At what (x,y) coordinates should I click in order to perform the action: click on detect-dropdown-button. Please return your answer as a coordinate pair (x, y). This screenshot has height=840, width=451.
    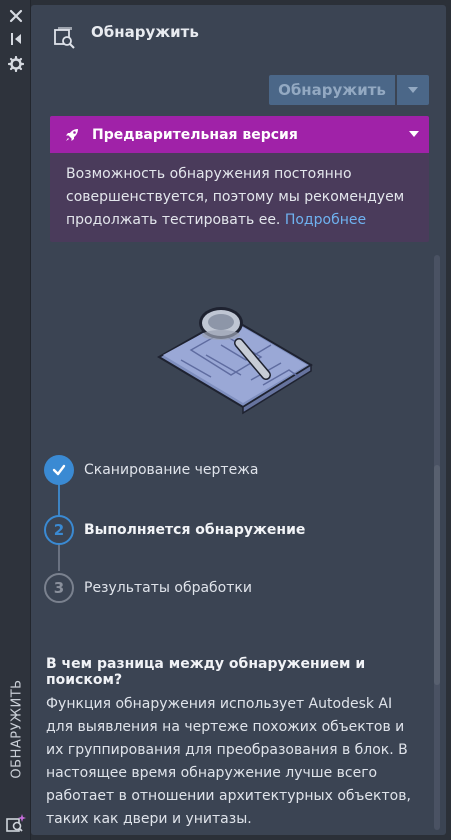
    Looking at the image, I should click on (413, 90).